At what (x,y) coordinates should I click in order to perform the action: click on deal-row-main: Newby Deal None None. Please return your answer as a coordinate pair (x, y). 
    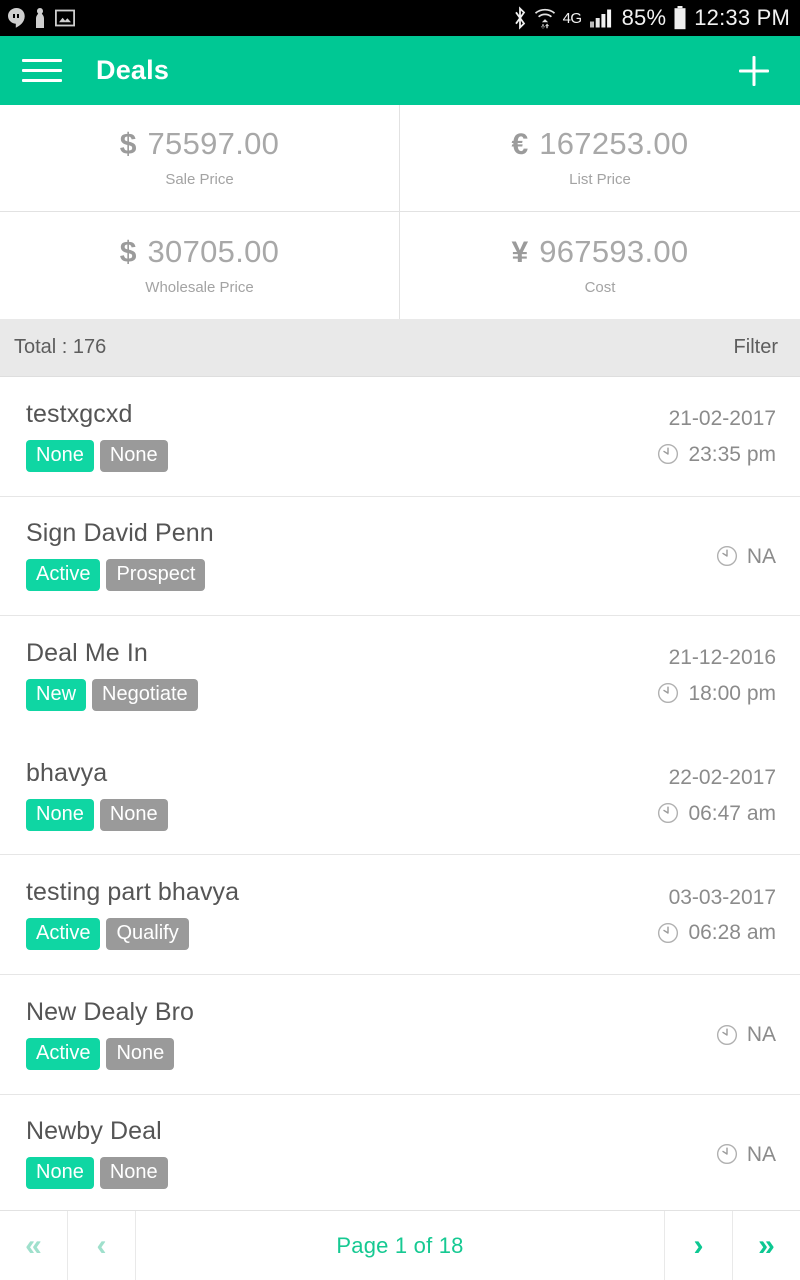
    Looking at the image, I should click on (321, 1153).